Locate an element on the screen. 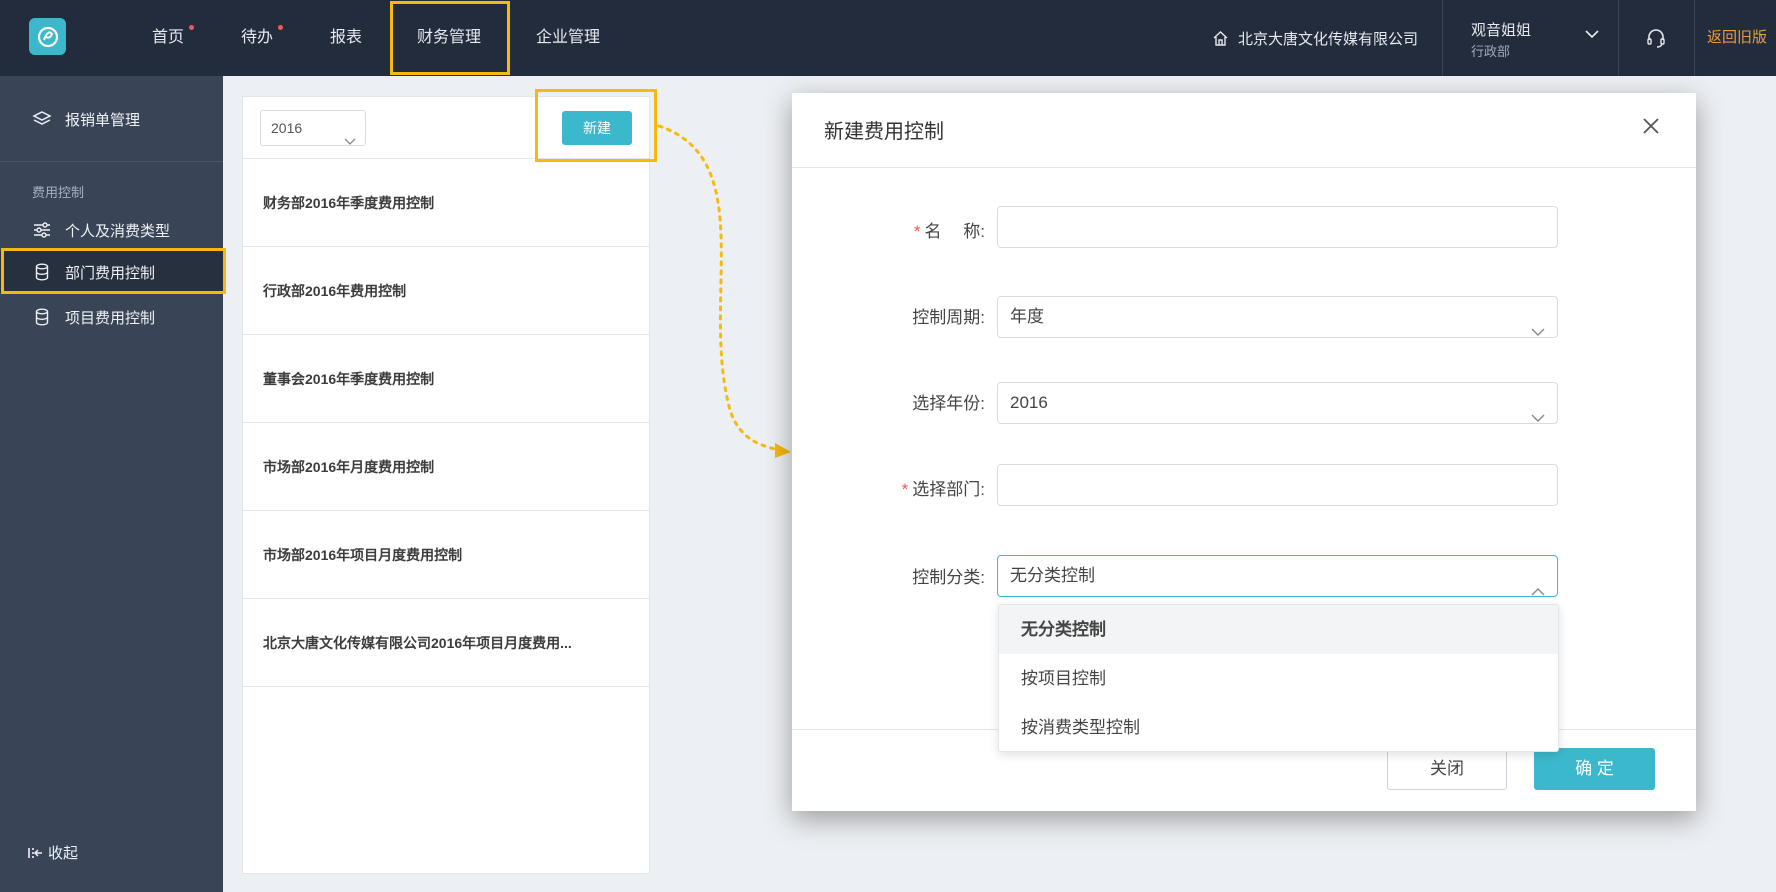 This screenshot has height=892, width=1776. name-label: * 名 称: is located at coordinates (949, 231).